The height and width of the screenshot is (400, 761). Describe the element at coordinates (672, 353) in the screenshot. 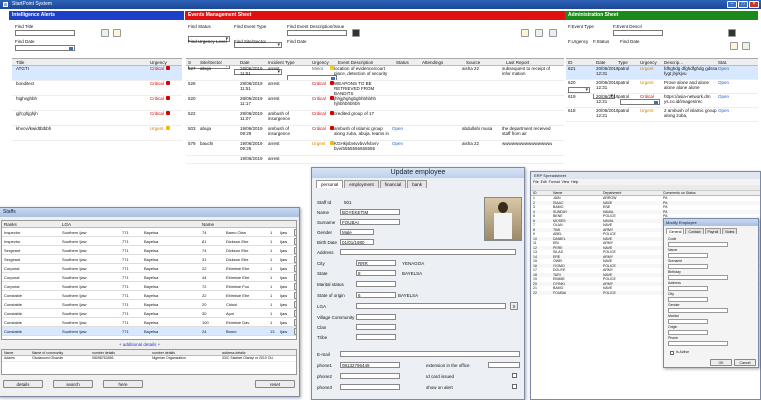

I see `is-active-checkbox` at that location.